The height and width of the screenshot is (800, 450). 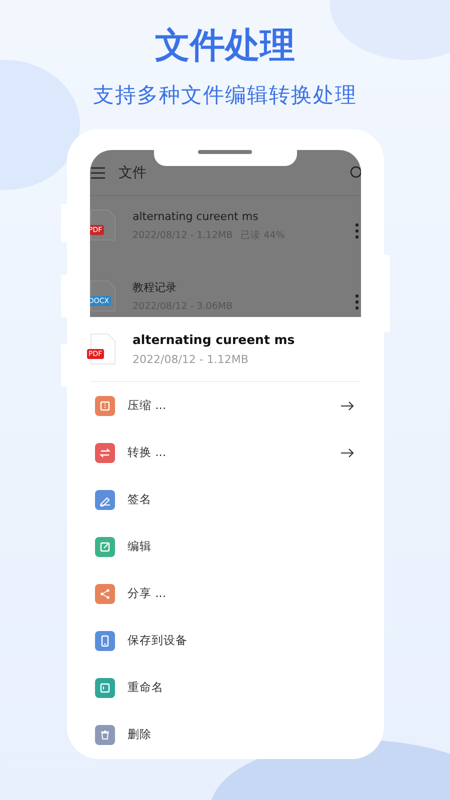 I want to click on share-icon, so click(x=104, y=594).